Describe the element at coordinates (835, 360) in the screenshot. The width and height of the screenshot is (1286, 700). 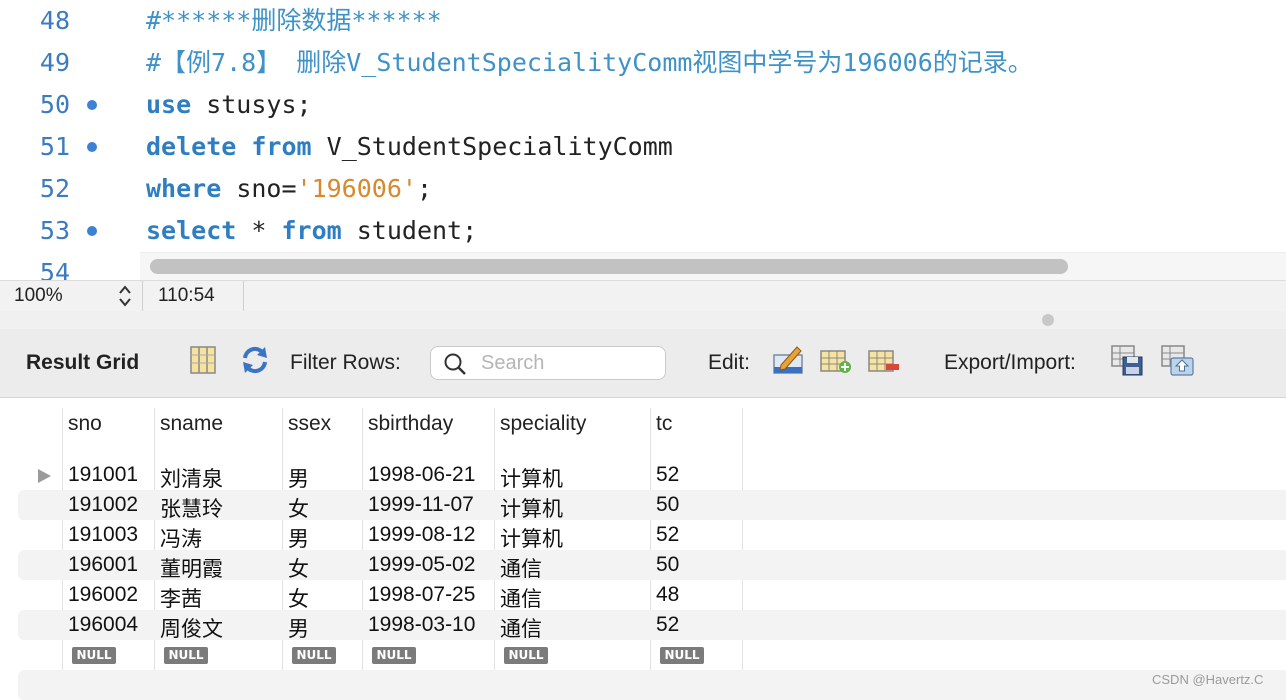
I see `add-row-icon` at that location.